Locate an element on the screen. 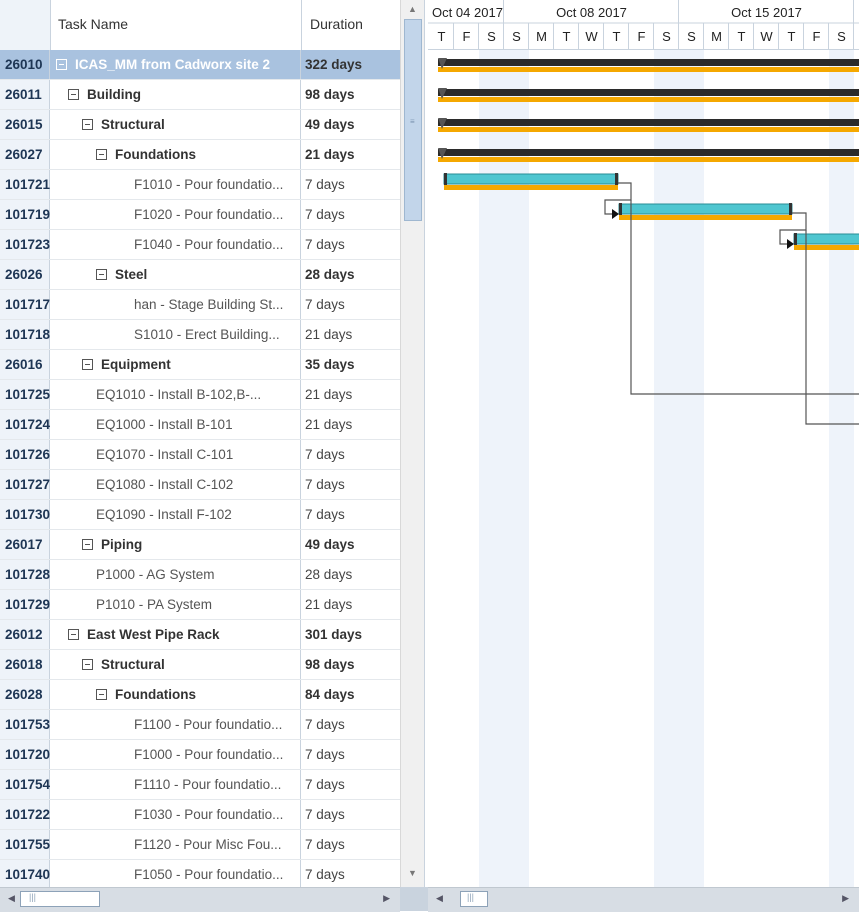 This screenshot has width=859, height=912. task-name-cell: East West Pipe Rack is located at coordinates (175, 634).